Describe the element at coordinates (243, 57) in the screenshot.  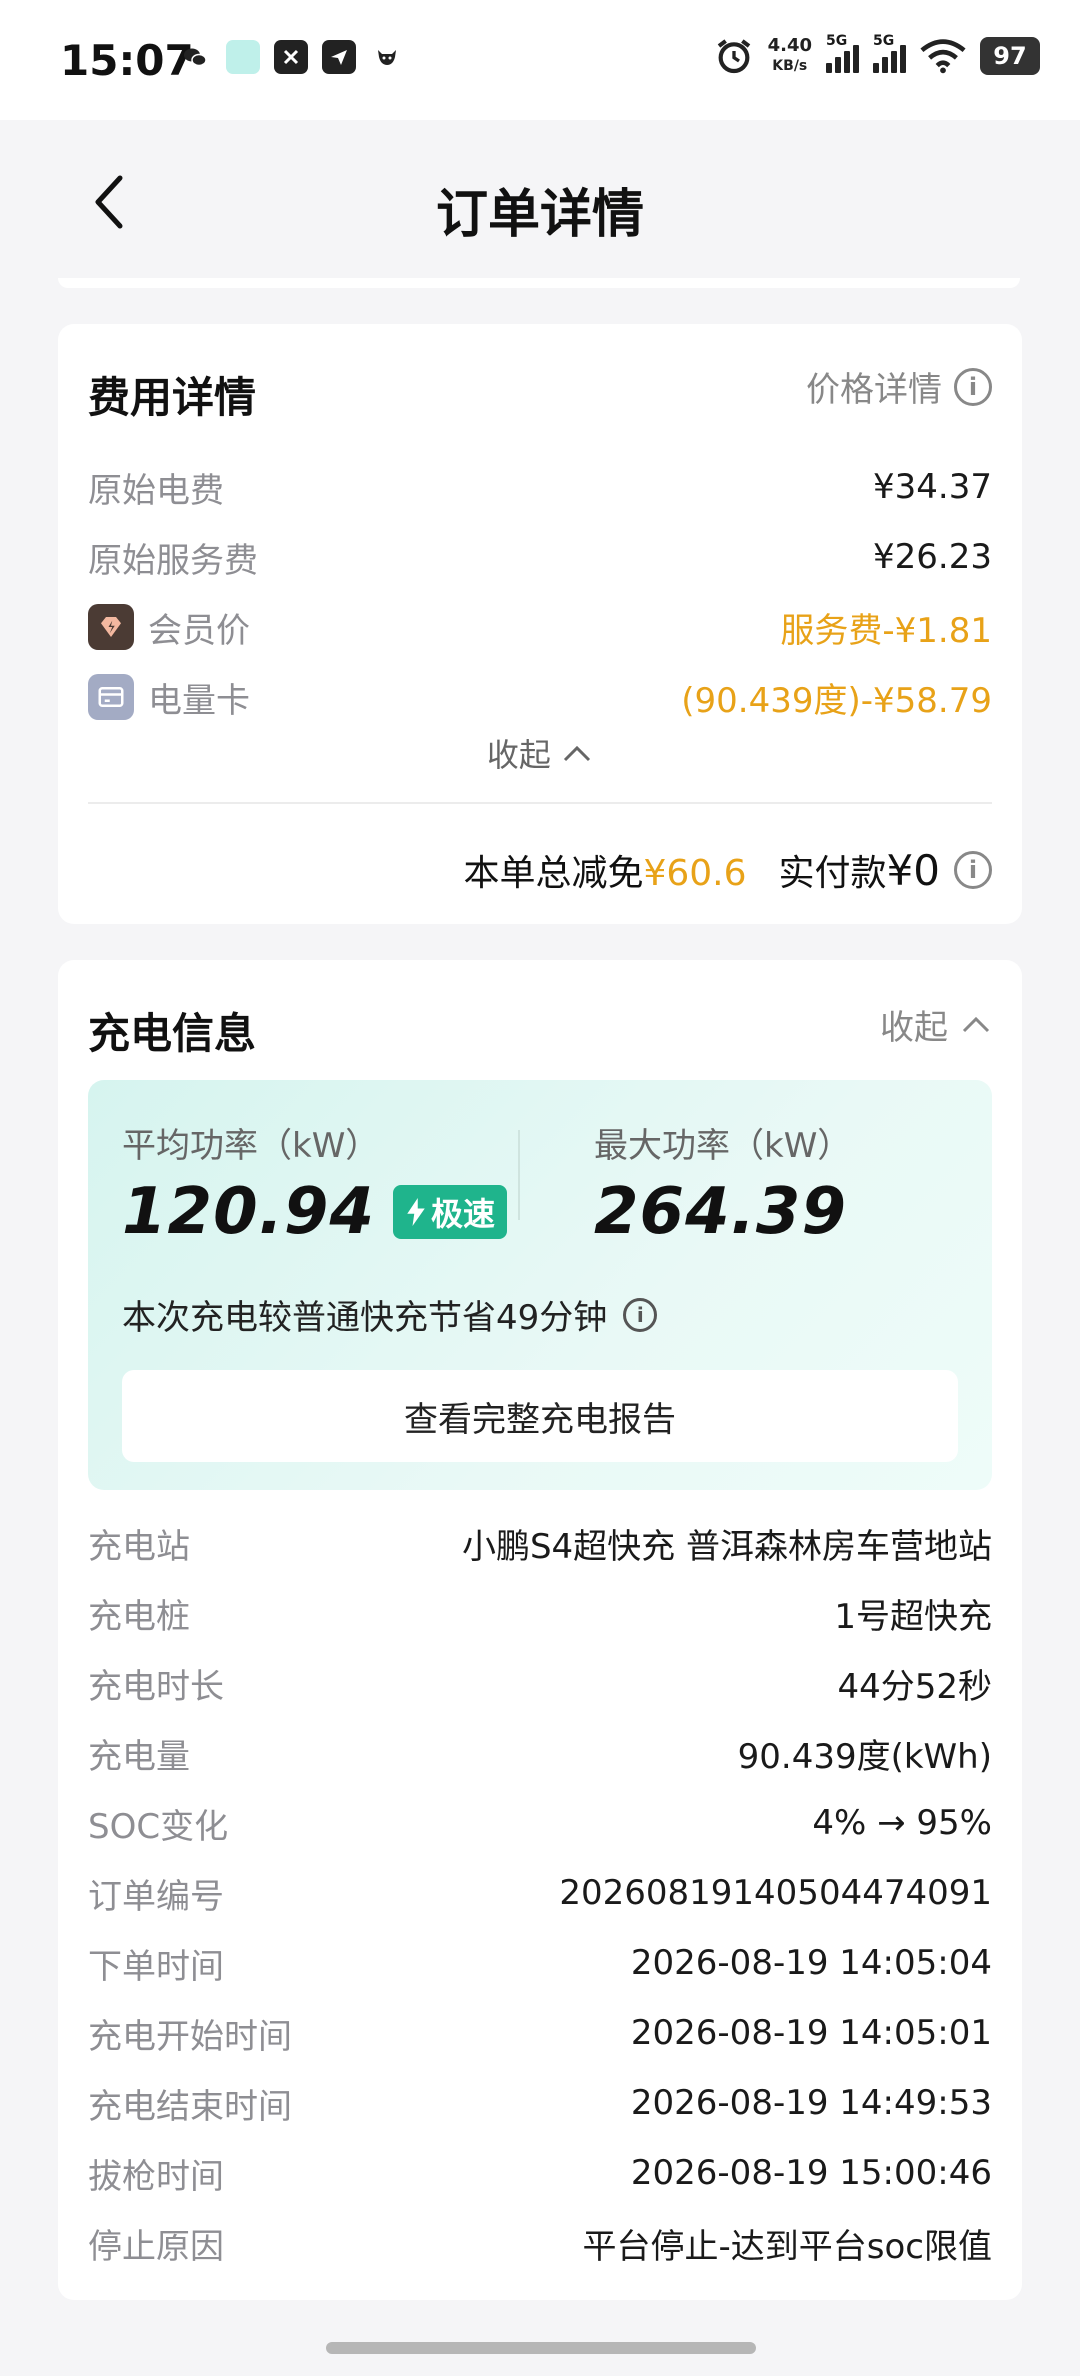
I see `app-icon` at that location.